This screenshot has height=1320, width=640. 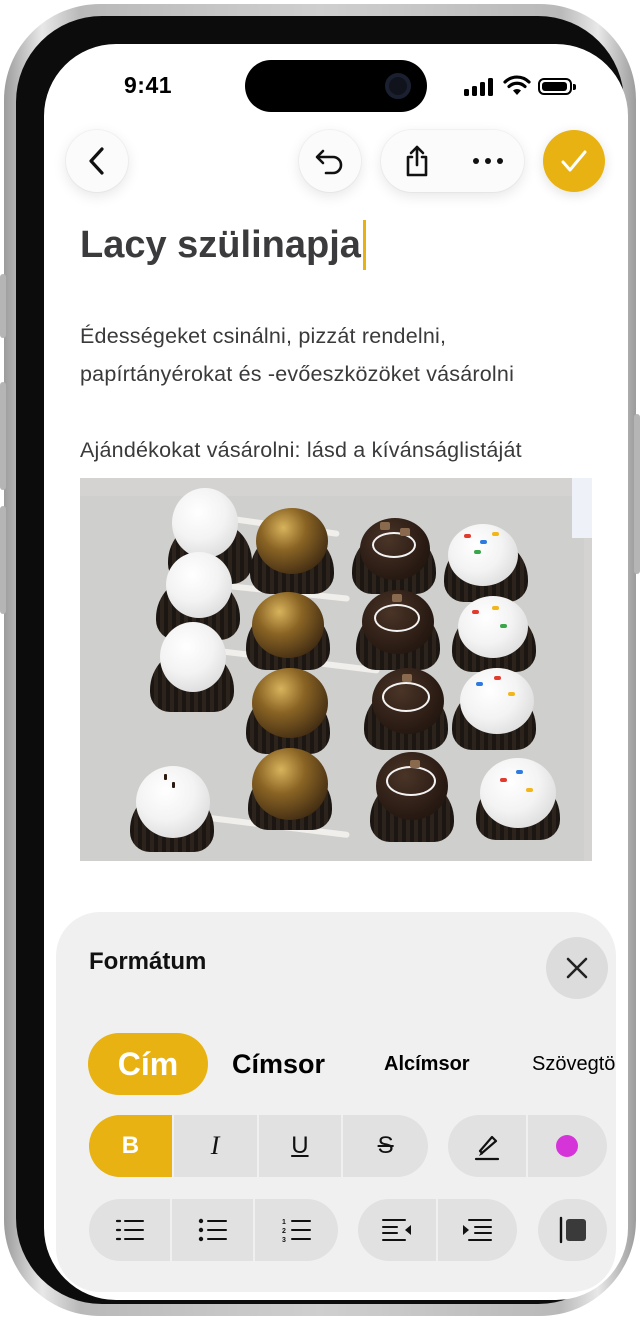 What do you see at coordinates (336, 86) in the screenshot?
I see `dynamic-island` at bounding box center [336, 86].